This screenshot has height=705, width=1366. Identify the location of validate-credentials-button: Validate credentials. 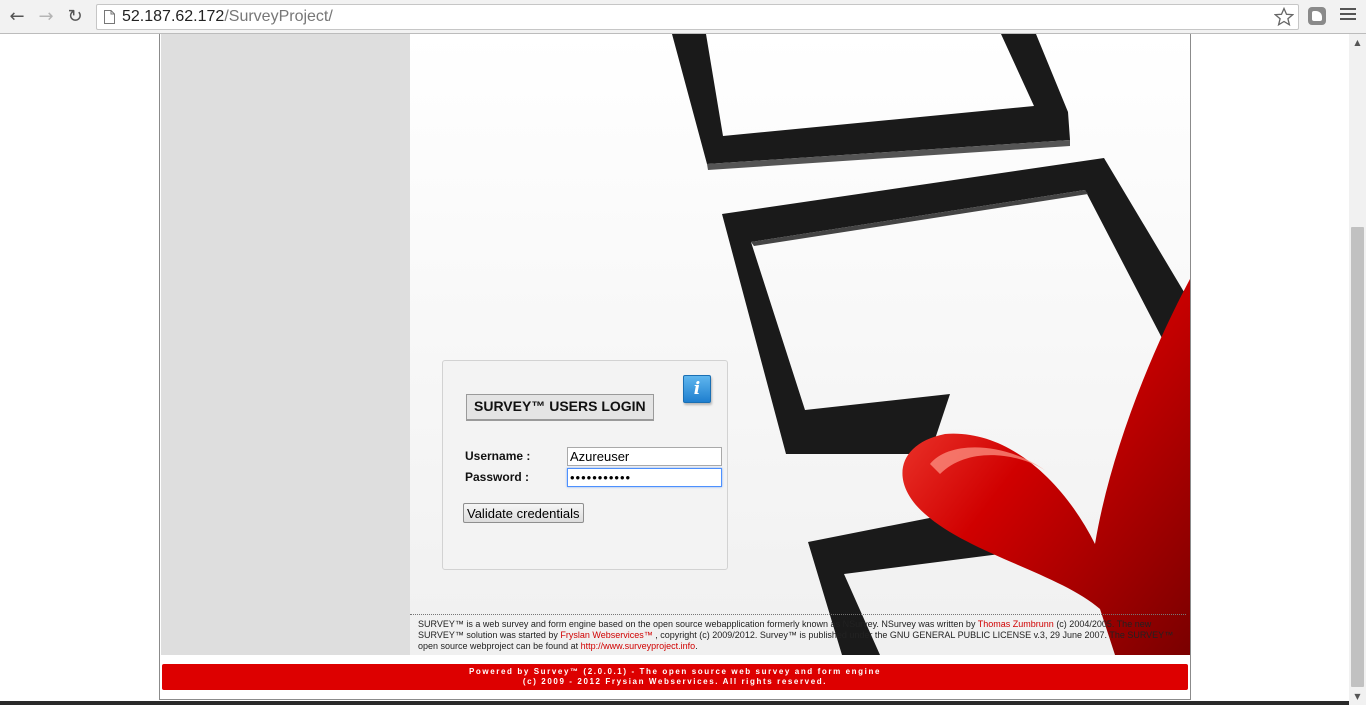
(523, 513).